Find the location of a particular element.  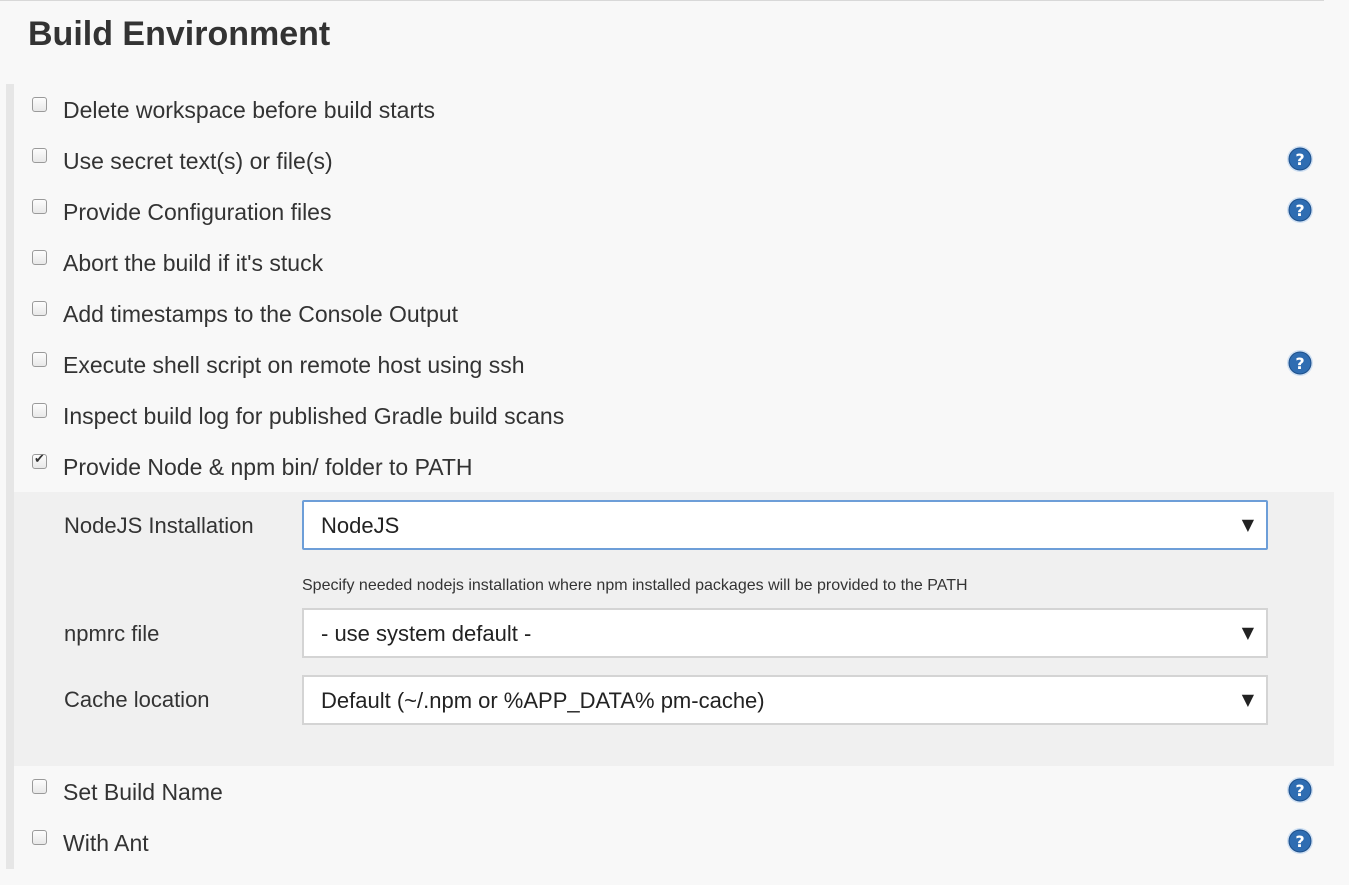

cache-location-label: Cache location is located at coordinates (137, 699).